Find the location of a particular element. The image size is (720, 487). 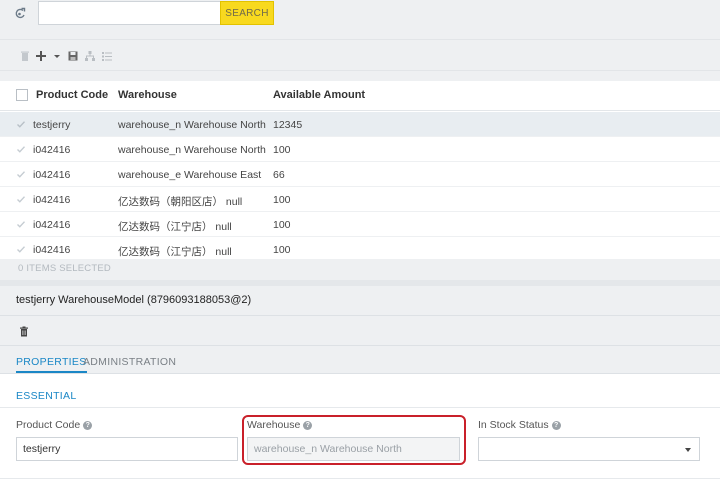

cell-available-amount: 12345 is located at coordinates (288, 125).